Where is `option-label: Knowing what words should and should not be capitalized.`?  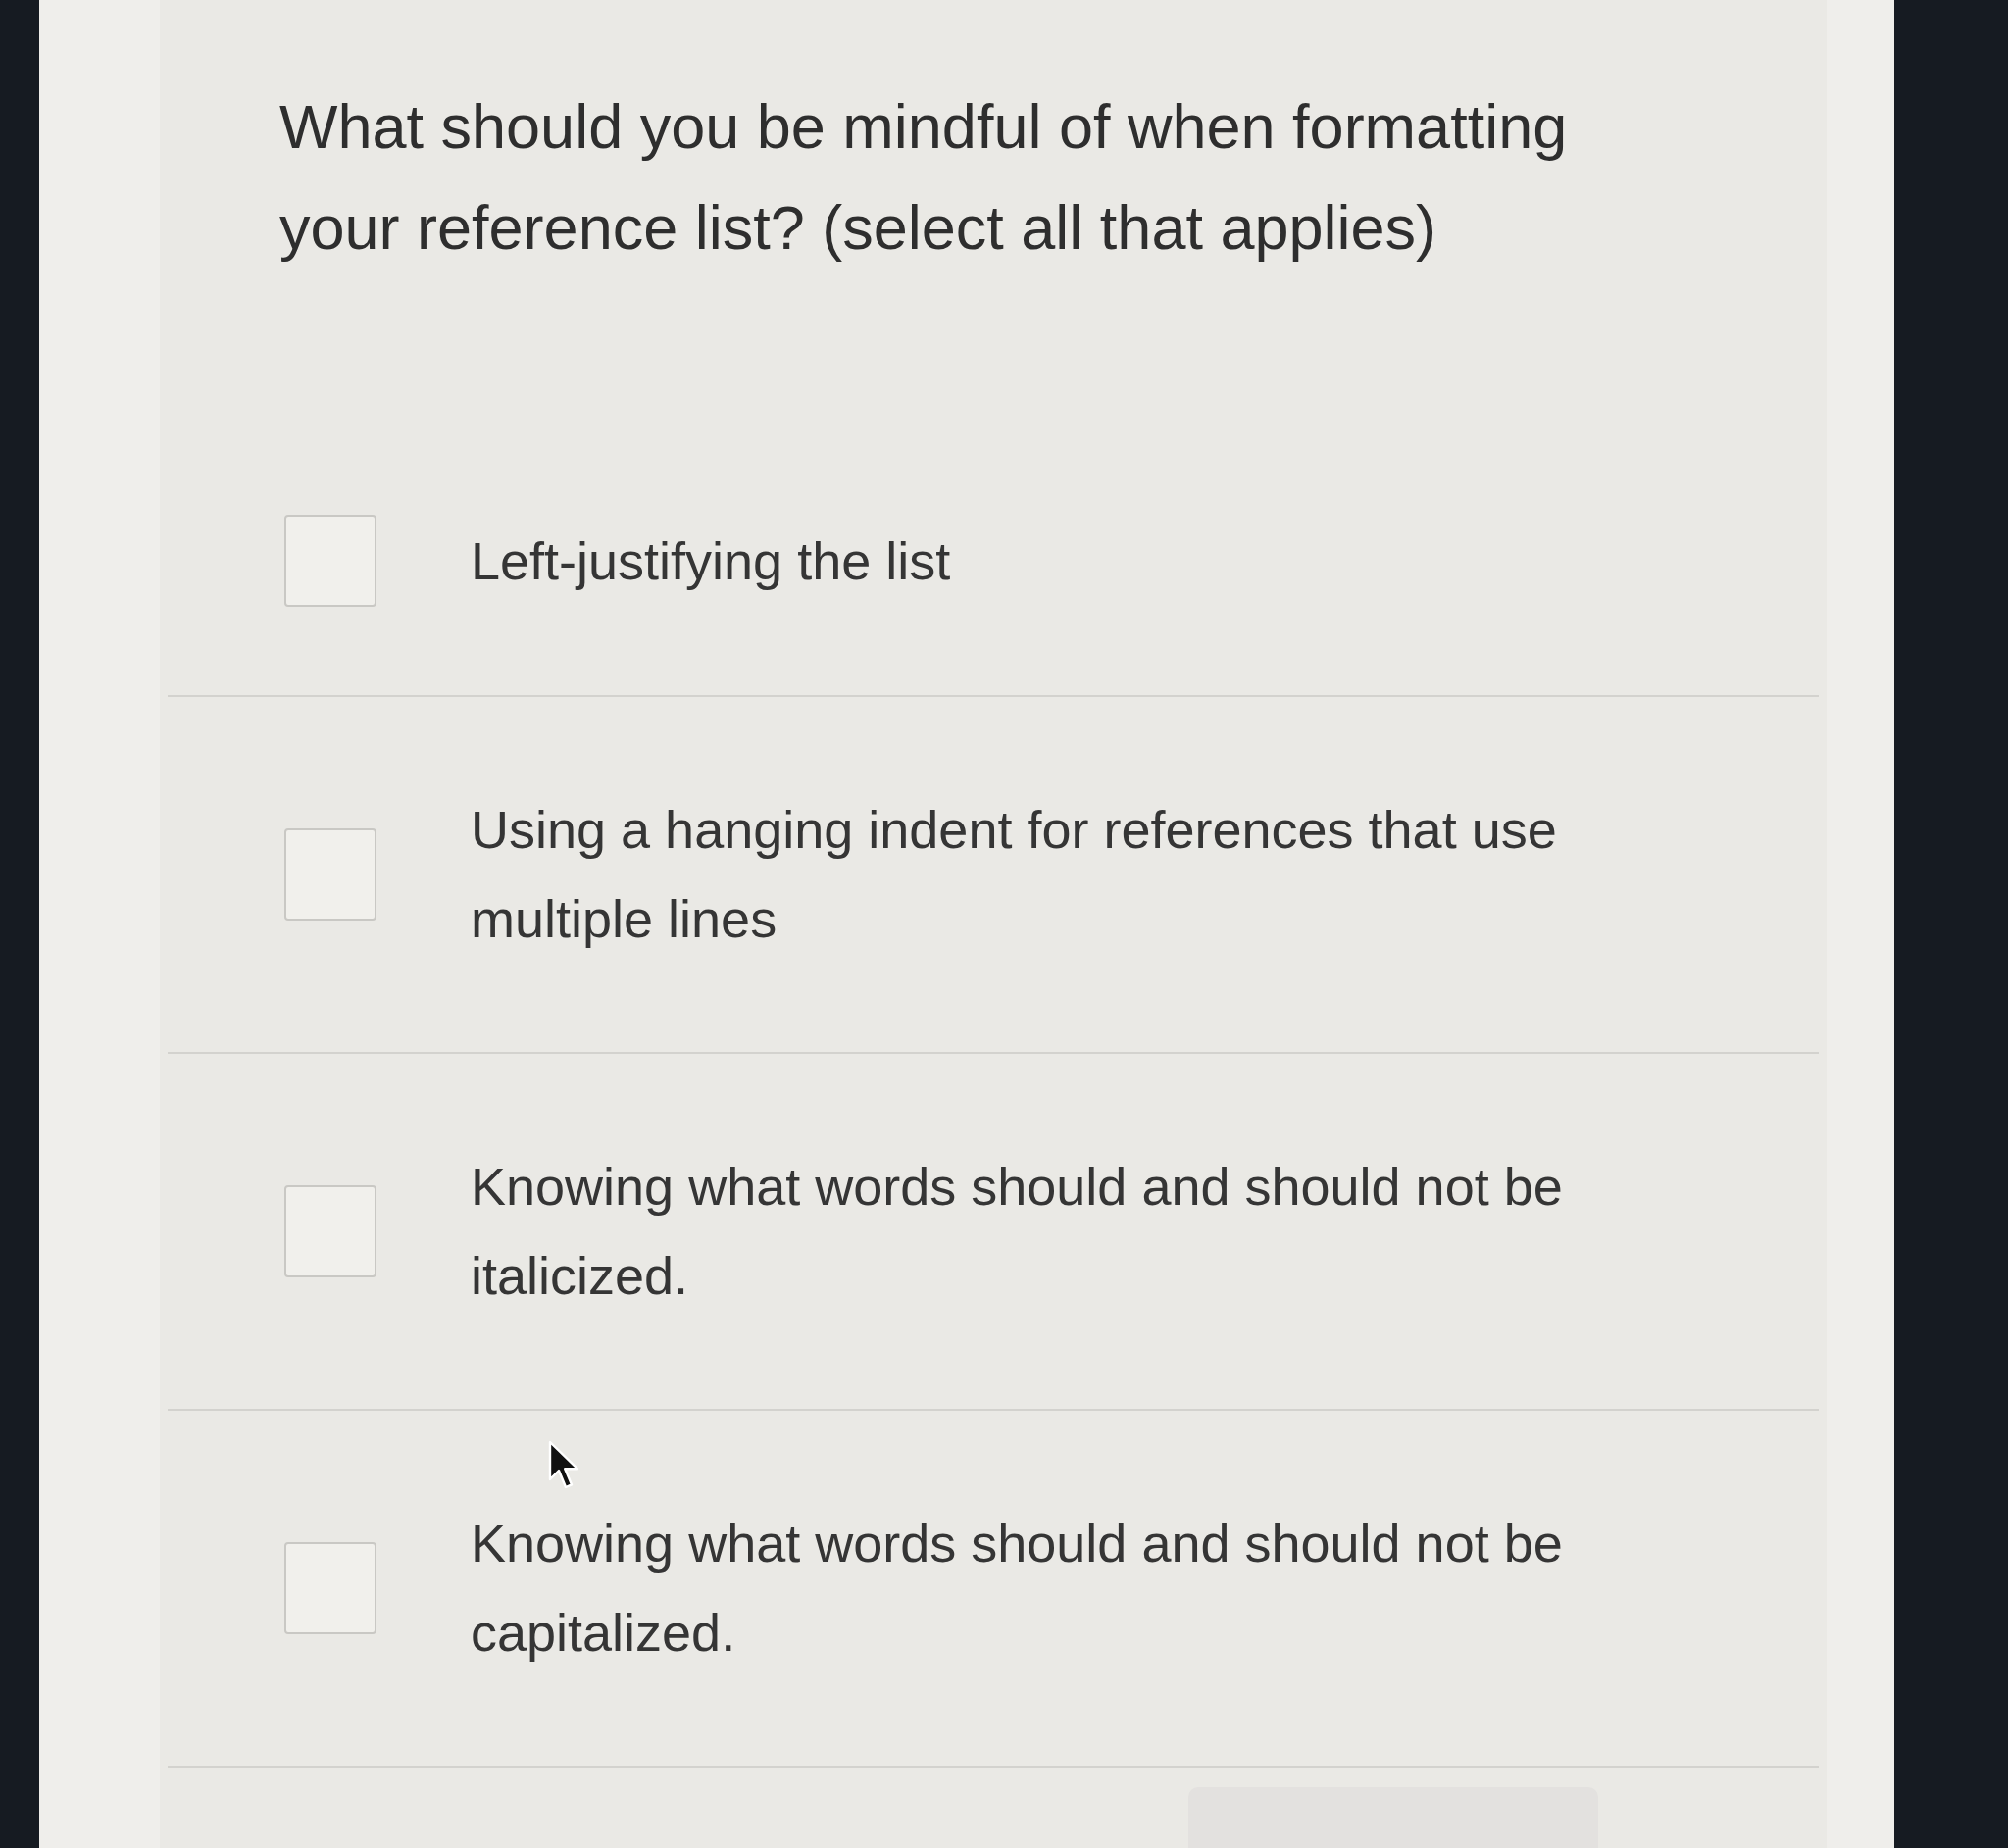
option-label: Knowing what words should and should not be capitalized. is located at coordinates (1017, 1588).